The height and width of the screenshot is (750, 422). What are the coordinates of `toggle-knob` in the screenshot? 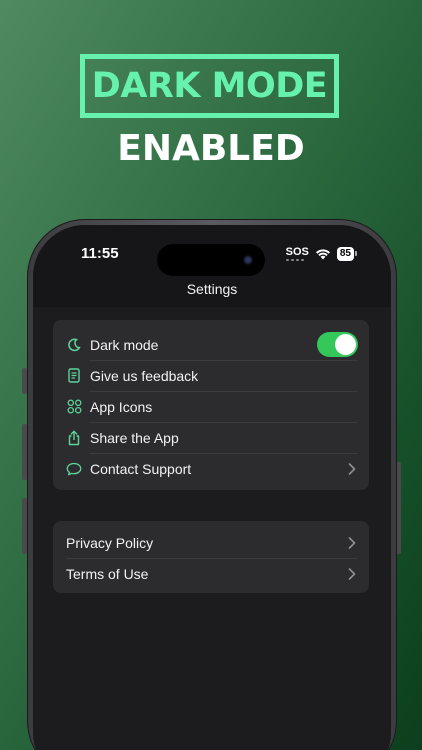 It's located at (345, 344).